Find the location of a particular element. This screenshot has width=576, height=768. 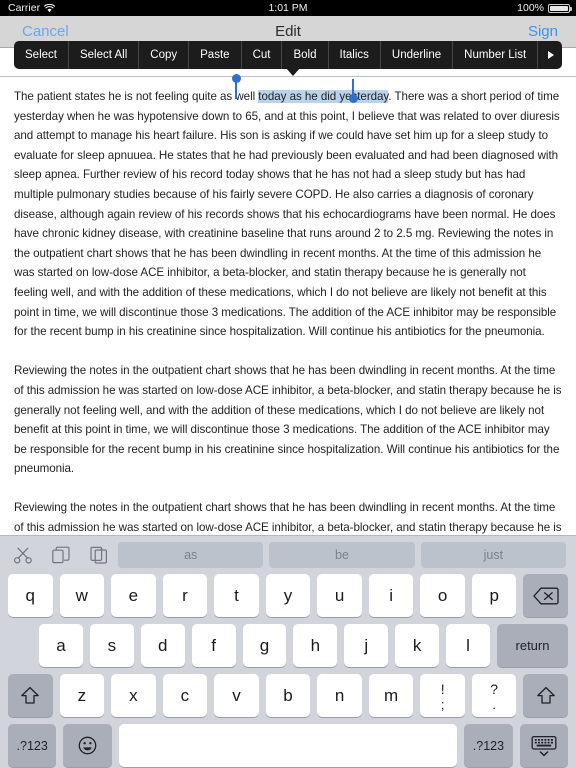

key-s: s is located at coordinates (111, 645).